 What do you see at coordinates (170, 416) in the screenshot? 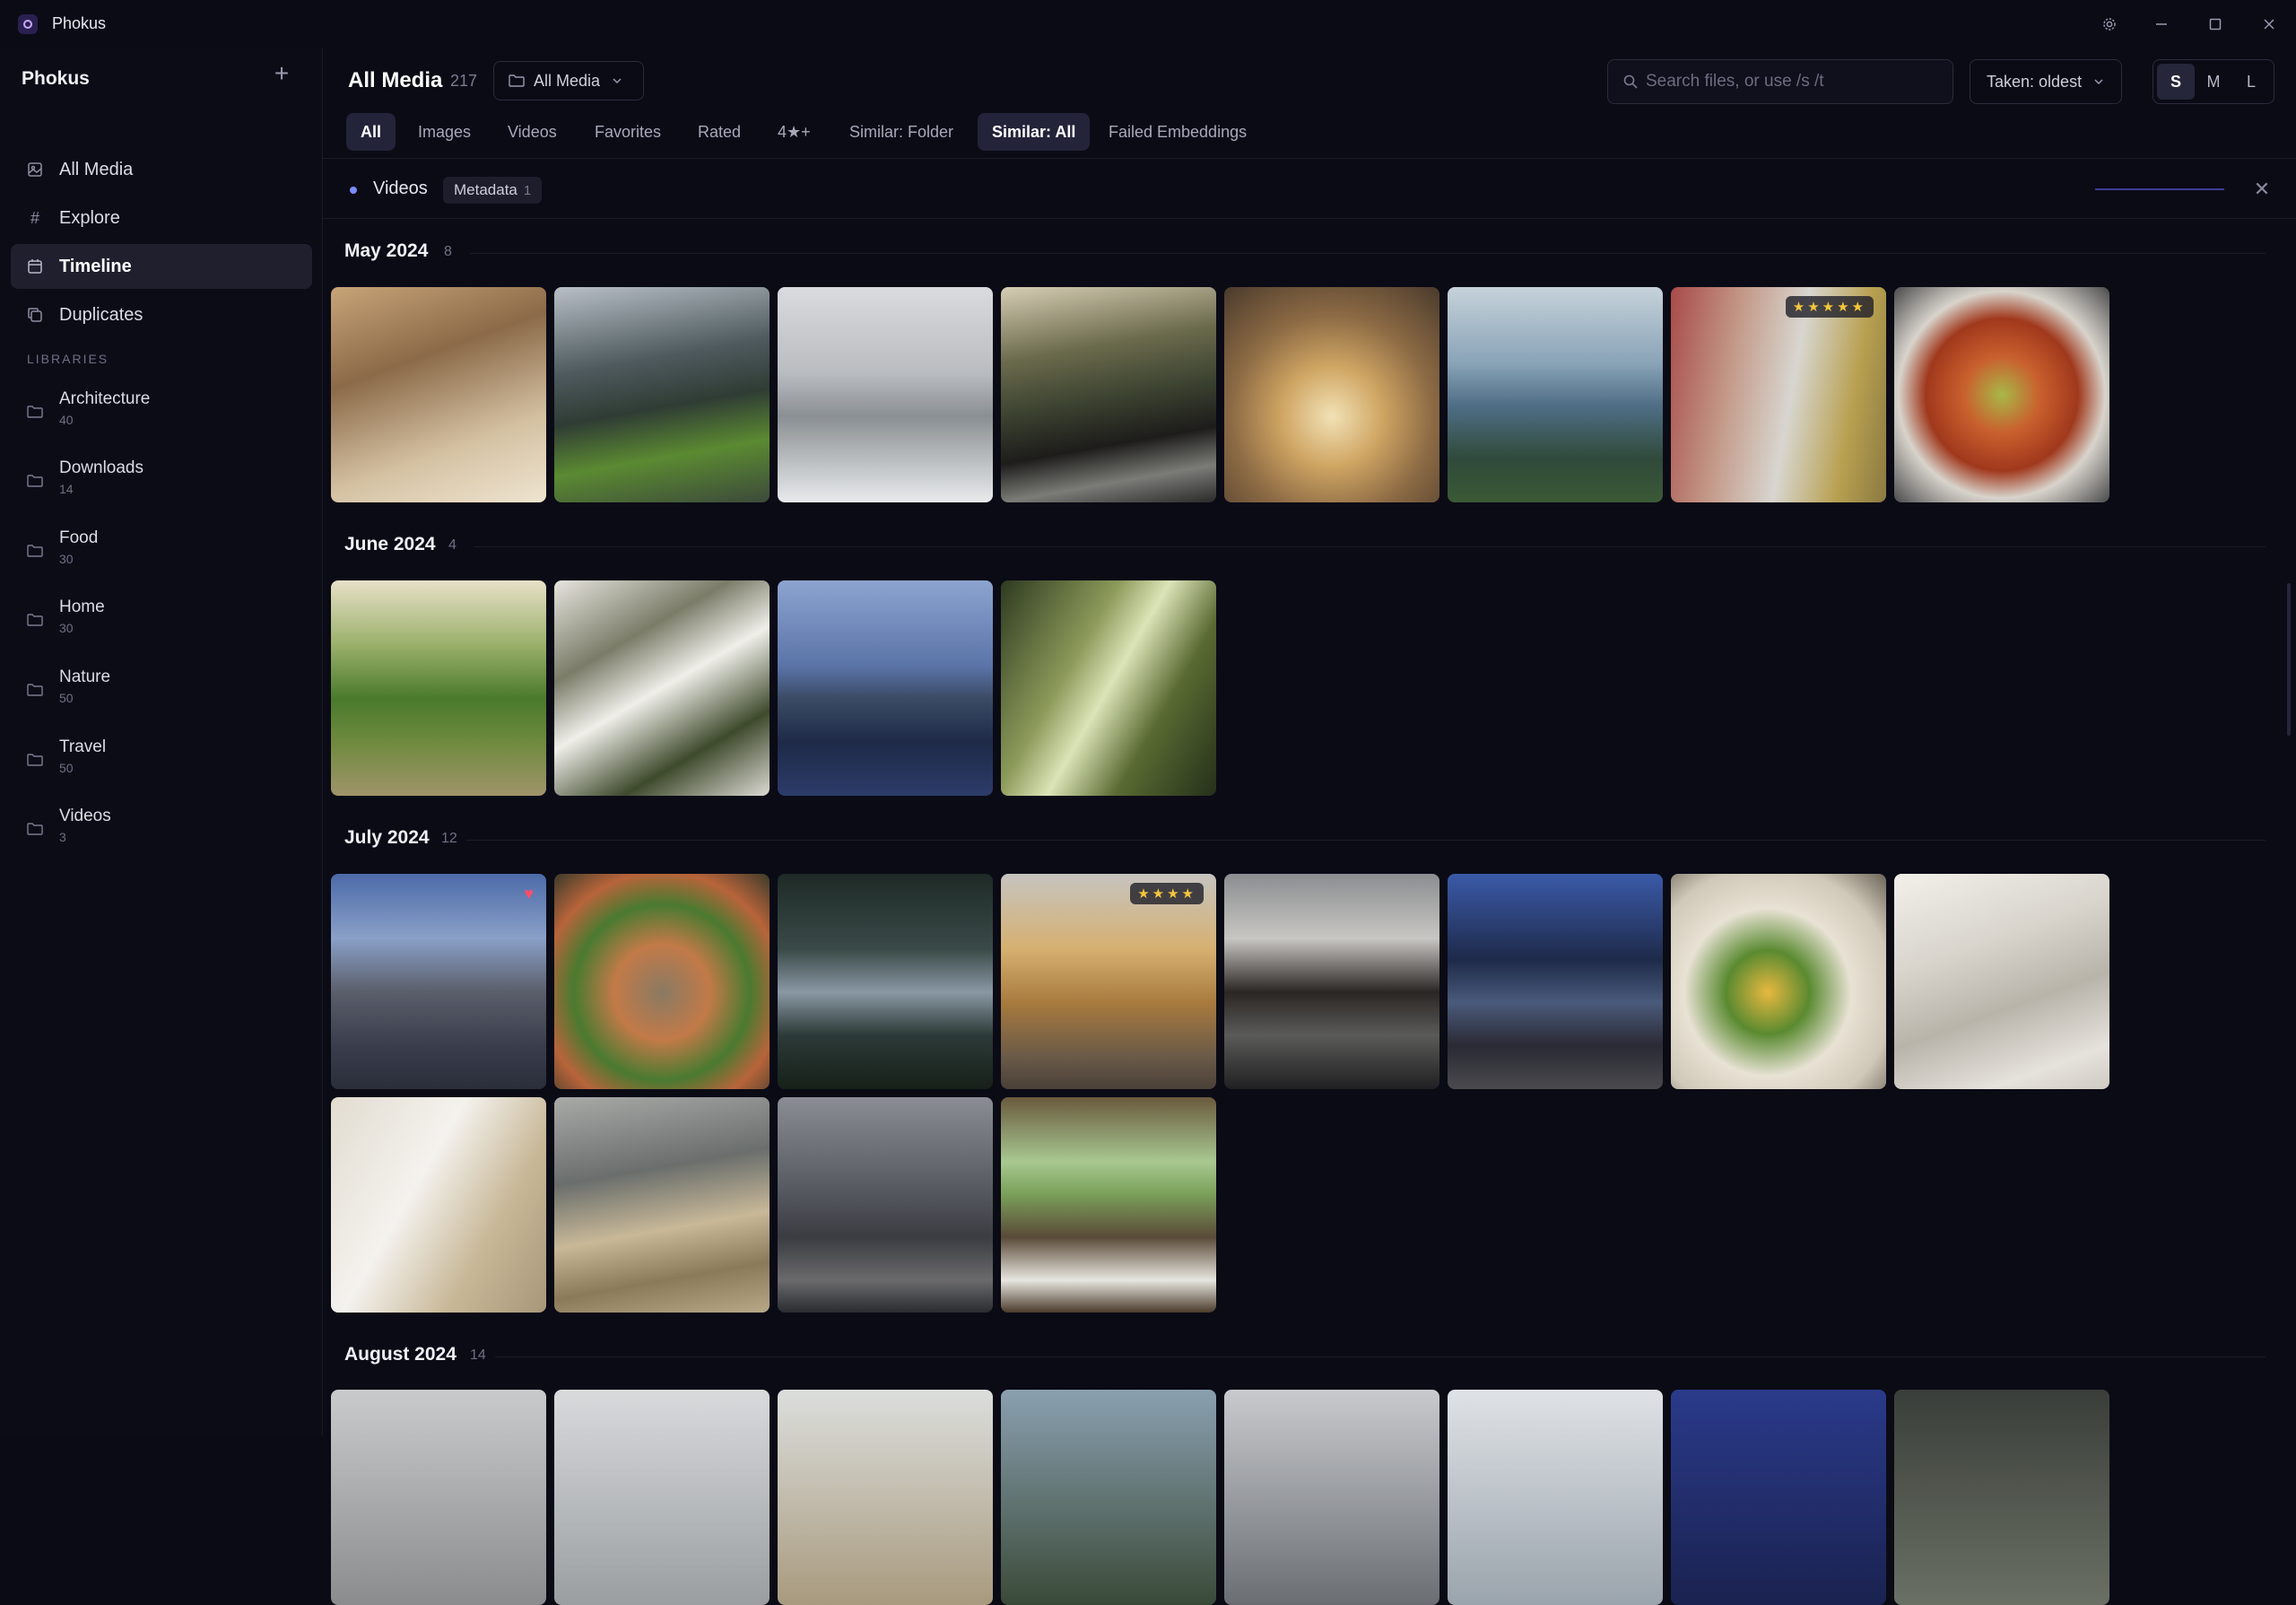
I see `library-item-architecture: Architecture 40` at bounding box center [170, 416].